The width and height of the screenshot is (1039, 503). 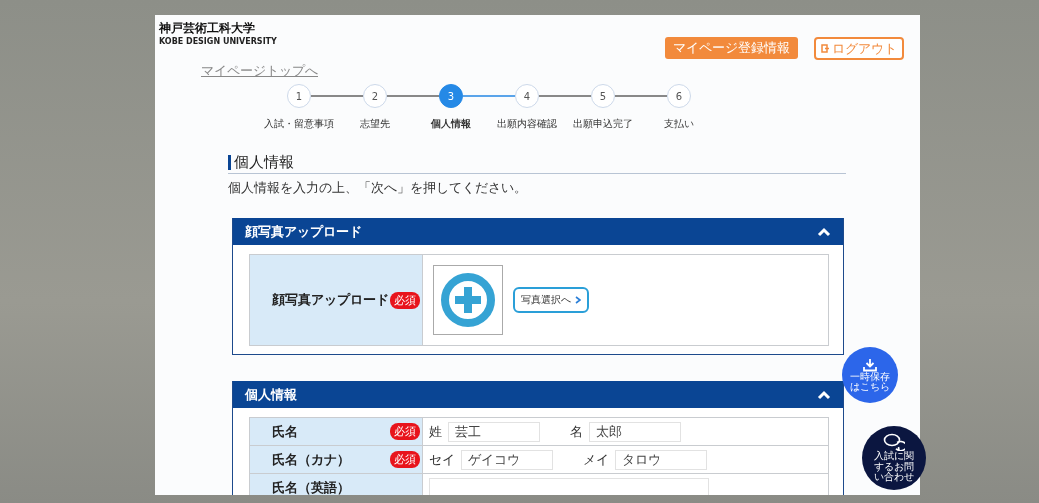 What do you see at coordinates (661, 459) in the screenshot?
I see `input-field: タロウ` at bounding box center [661, 459].